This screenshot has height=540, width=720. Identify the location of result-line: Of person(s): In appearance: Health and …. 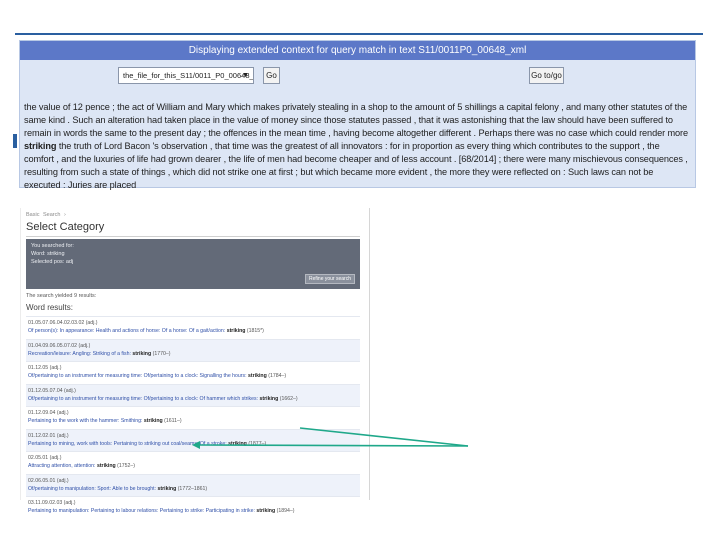
(193, 331).